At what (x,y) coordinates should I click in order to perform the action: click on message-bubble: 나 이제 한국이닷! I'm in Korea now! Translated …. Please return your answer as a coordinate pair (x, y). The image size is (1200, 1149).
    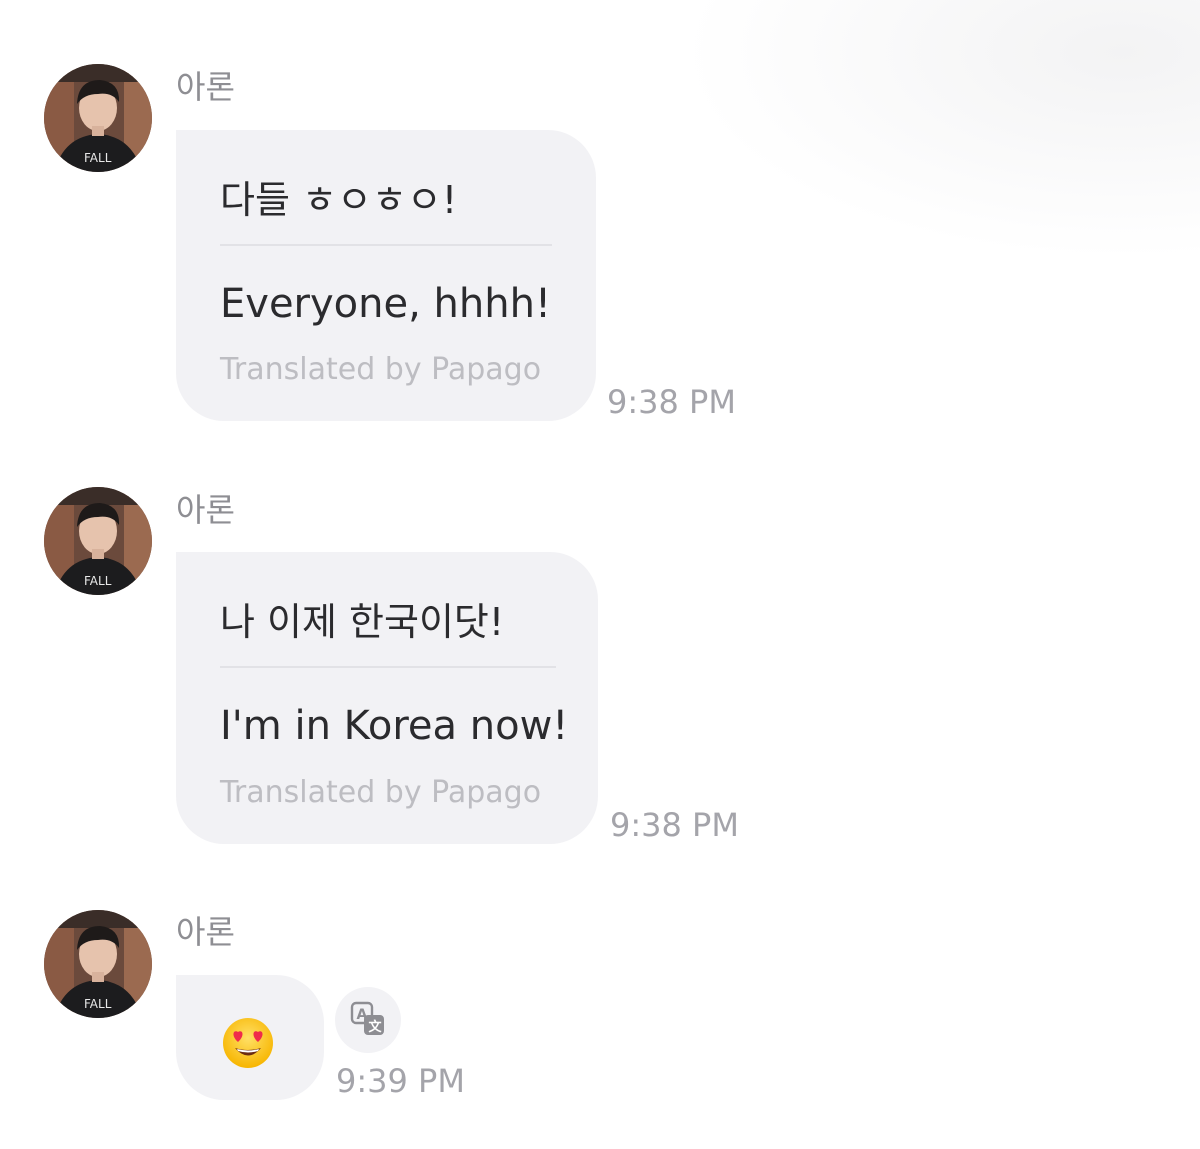
    Looking at the image, I should click on (387, 698).